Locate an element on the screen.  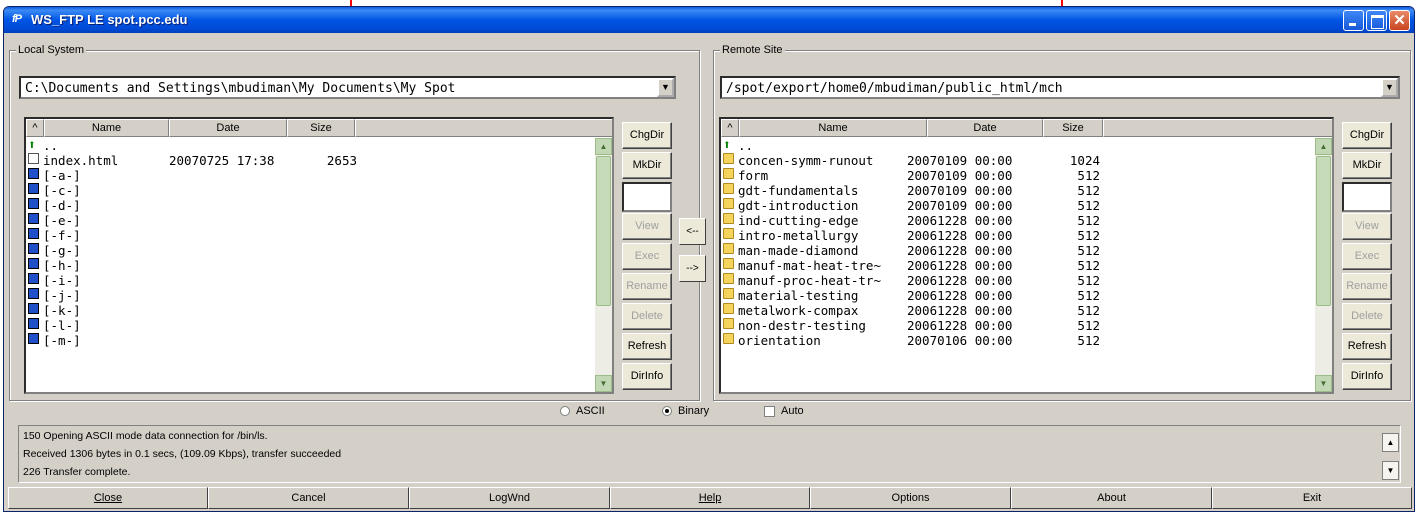
remote-col-sort: ^ is located at coordinates (730, 128).